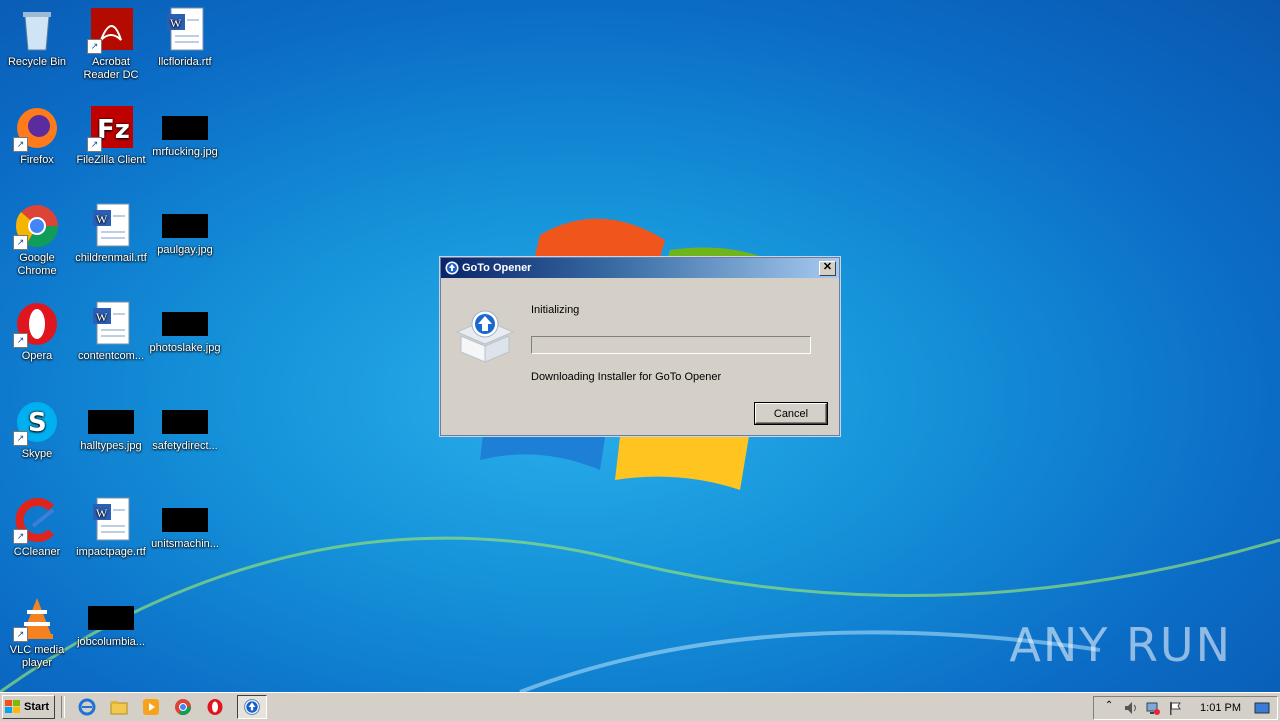  I want to click on desktop-icon-firefox: ↗ Firefox, so click(37, 132).